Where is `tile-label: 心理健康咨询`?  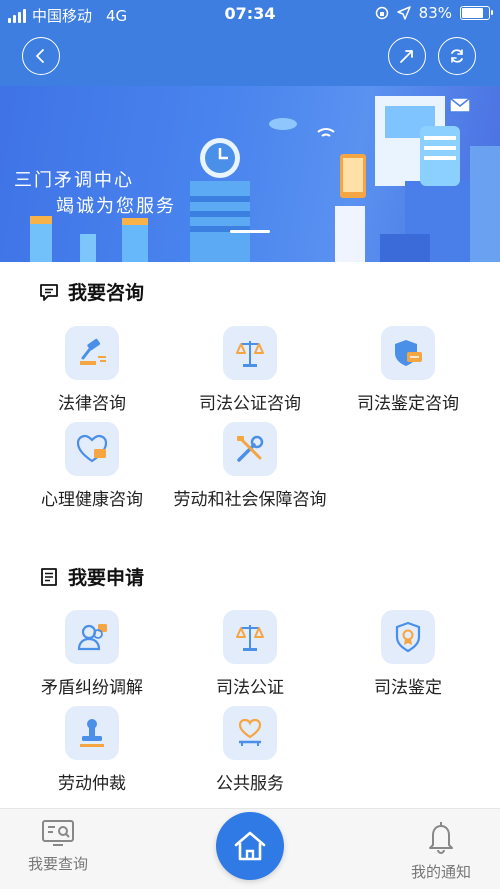 tile-label: 心理健康咨询 is located at coordinates (92, 500).